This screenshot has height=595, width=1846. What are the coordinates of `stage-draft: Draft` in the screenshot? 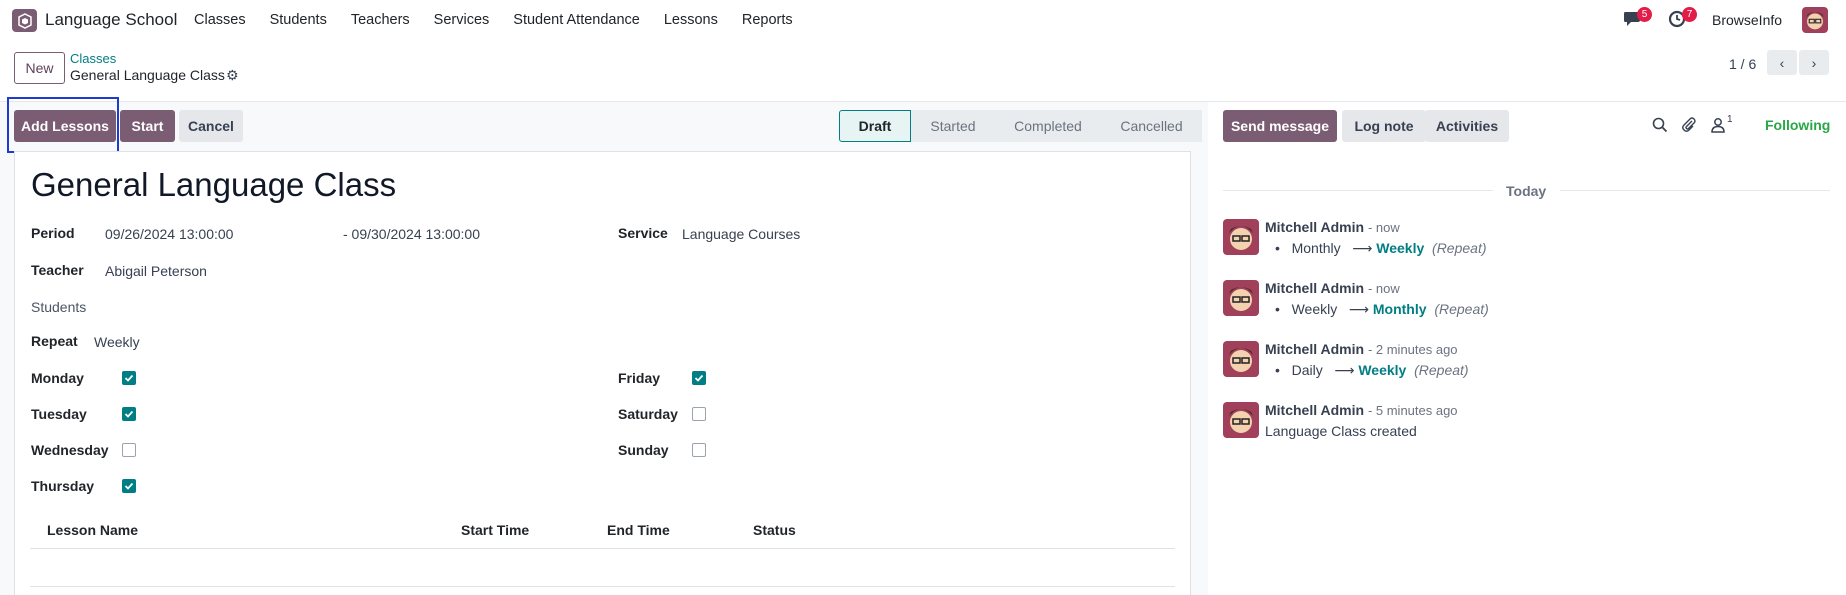 It's located at (875, 126).